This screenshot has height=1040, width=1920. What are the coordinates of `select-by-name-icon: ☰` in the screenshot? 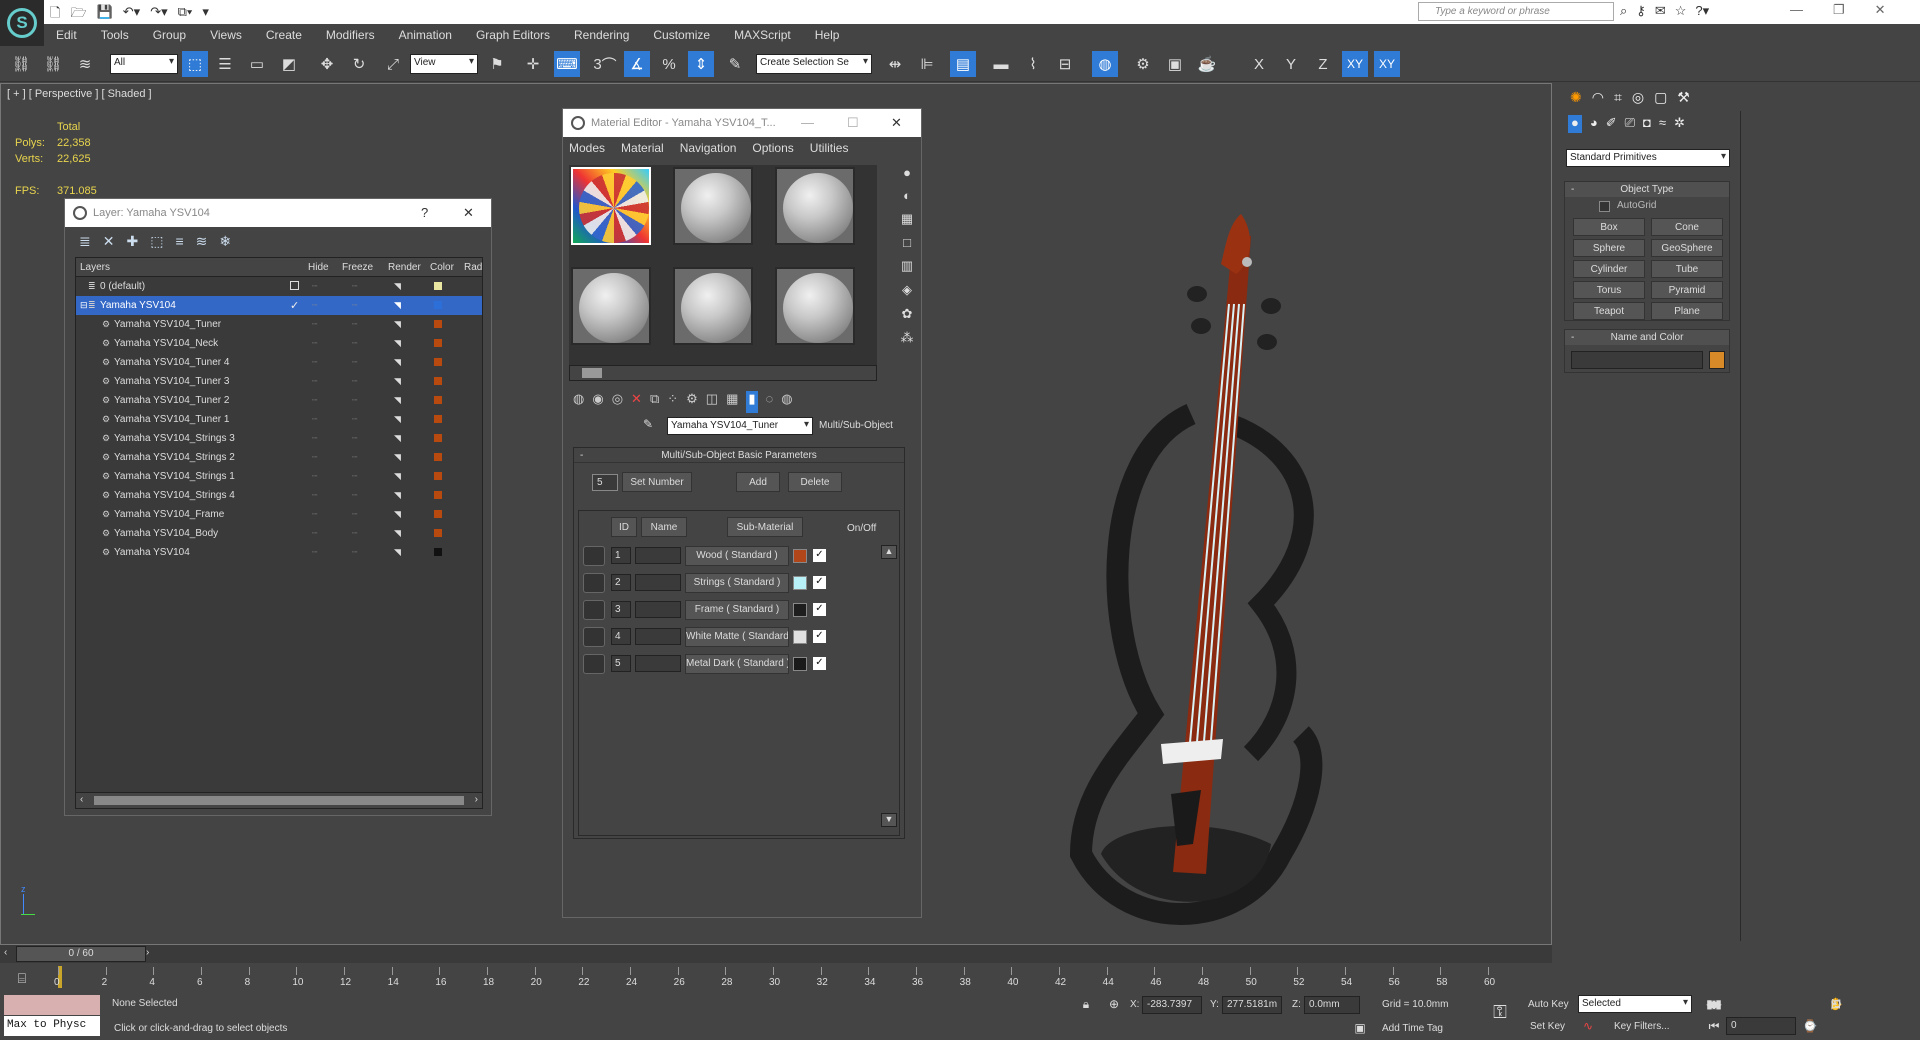 It's located at (225, 64).